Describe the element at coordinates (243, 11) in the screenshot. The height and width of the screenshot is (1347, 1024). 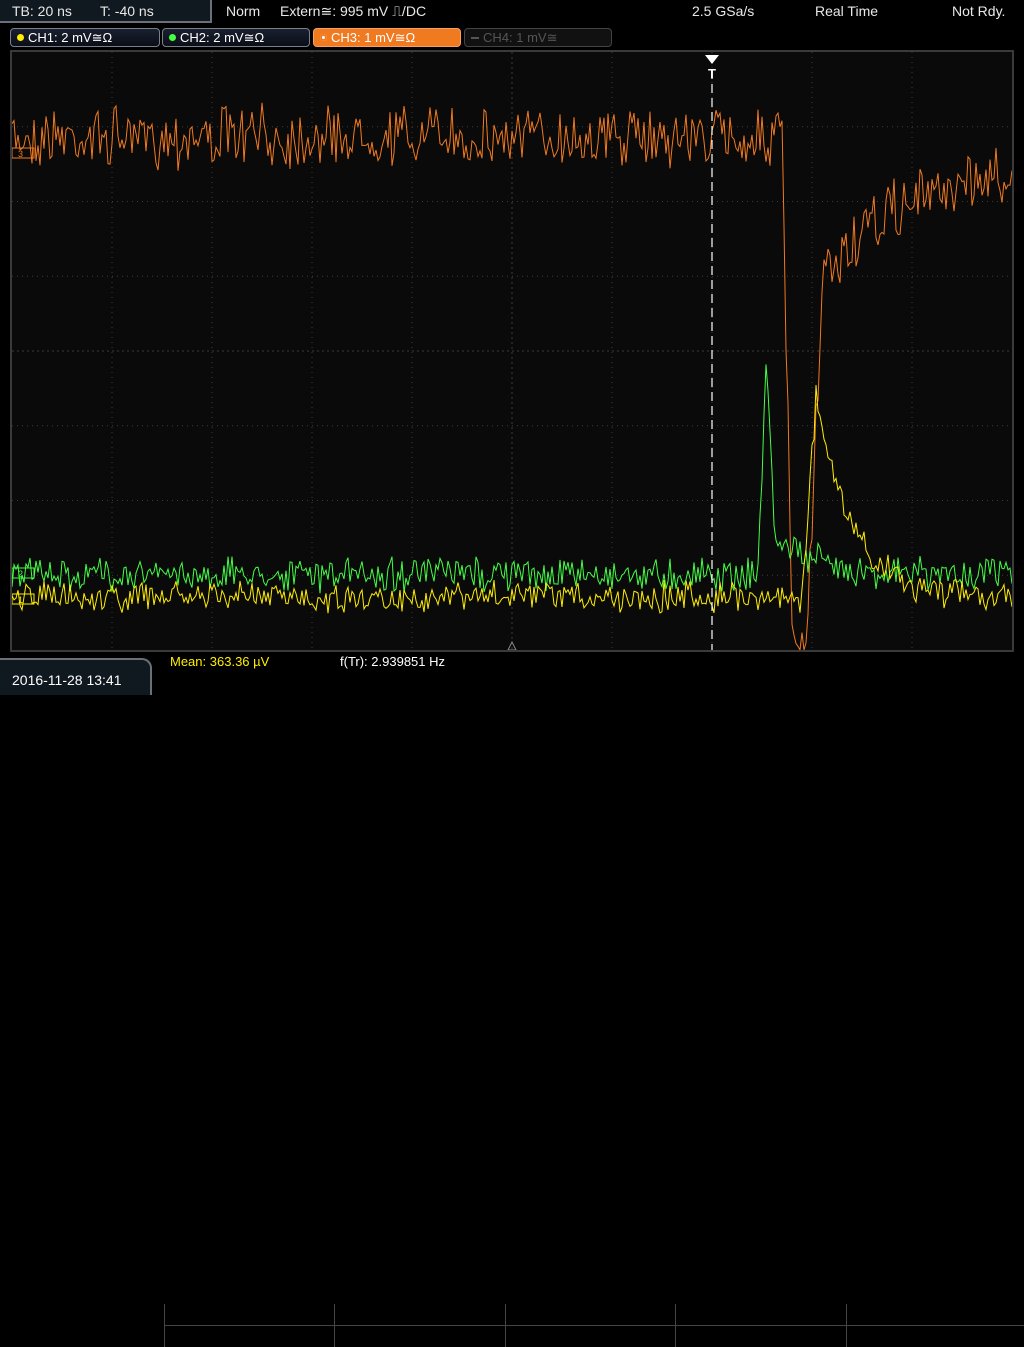
I see `trigger-mode-label: Norm` at that location.